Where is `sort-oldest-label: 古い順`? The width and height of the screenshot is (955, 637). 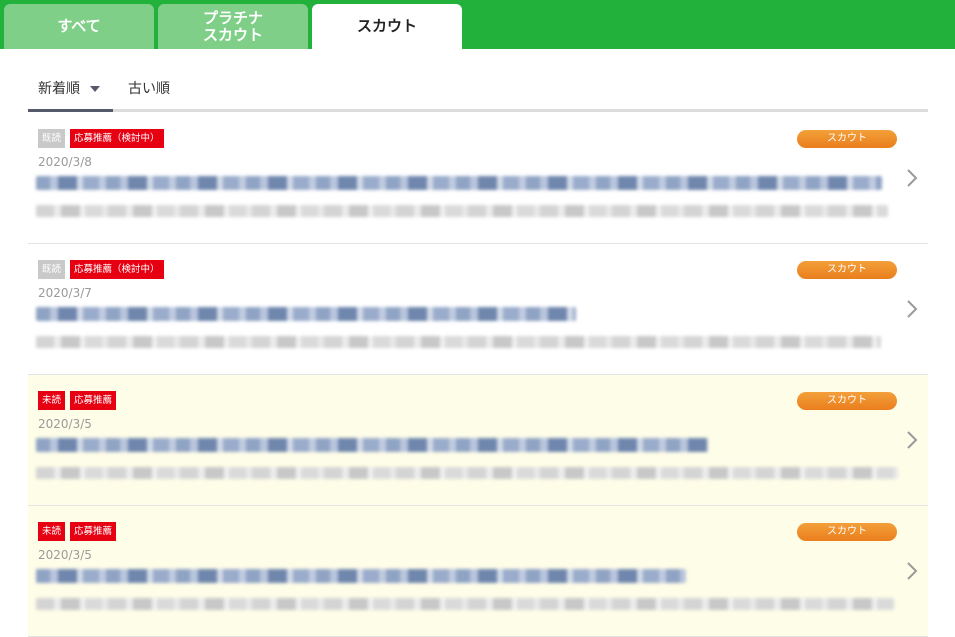
sort-oldest-label: 古い順 is located at coordinates (149, 88).